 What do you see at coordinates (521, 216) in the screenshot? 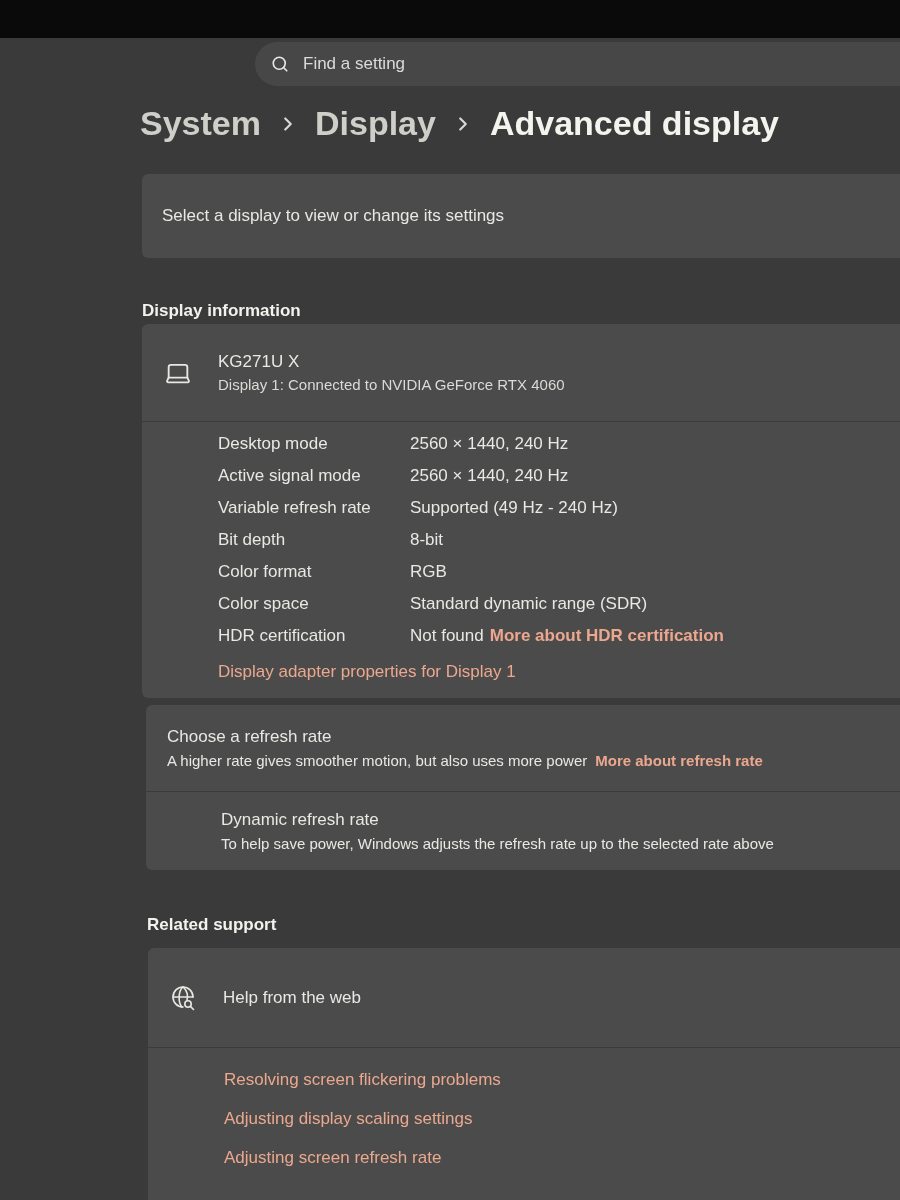
I see `display-select-card: Select a display to view or change its settings` at bounding box center [521, 216].